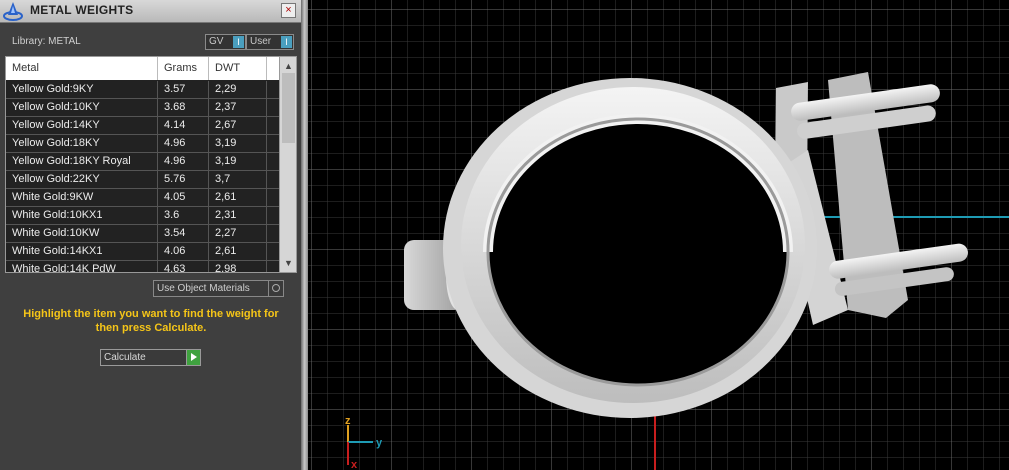 This screenshot has width=1009, height=470. Describe the element at coordinates (13, 11) in the screenshot. I see `app-logo-icon` at that location.